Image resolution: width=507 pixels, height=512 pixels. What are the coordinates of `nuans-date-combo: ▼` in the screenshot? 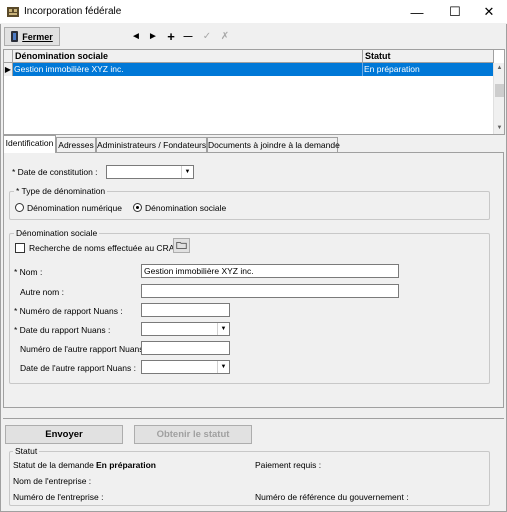 It's located at (185, 329).